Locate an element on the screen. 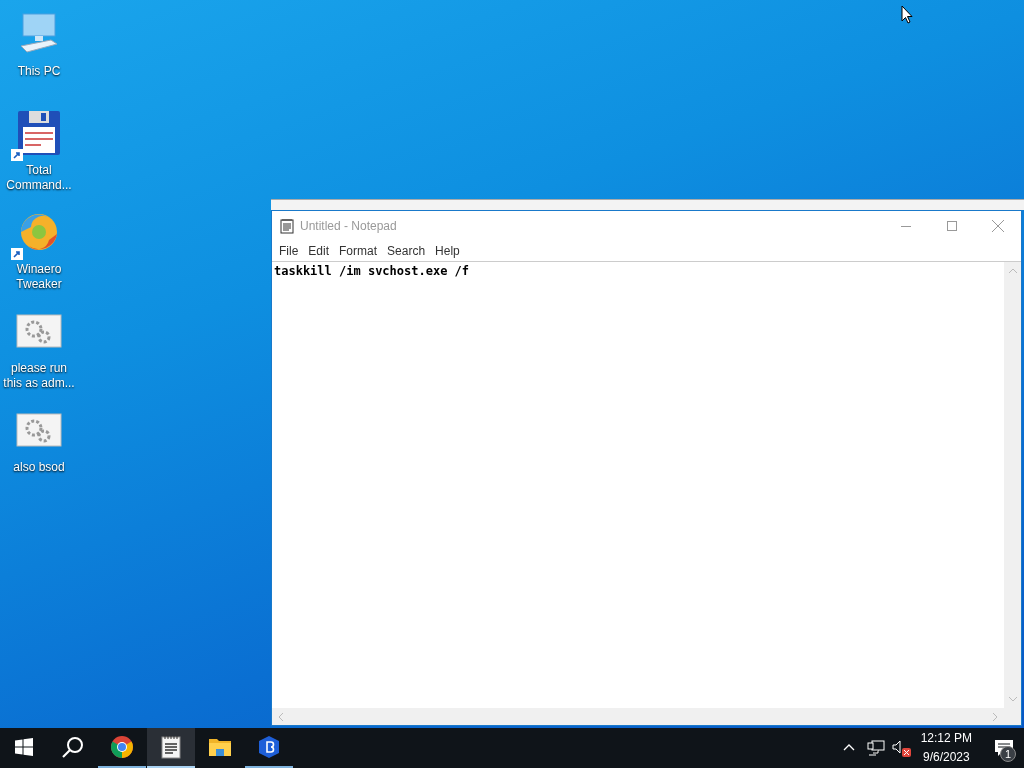 The width and height of the screenshot is (1024, 768). menu-item: Format is located at coordinates (358, 251).